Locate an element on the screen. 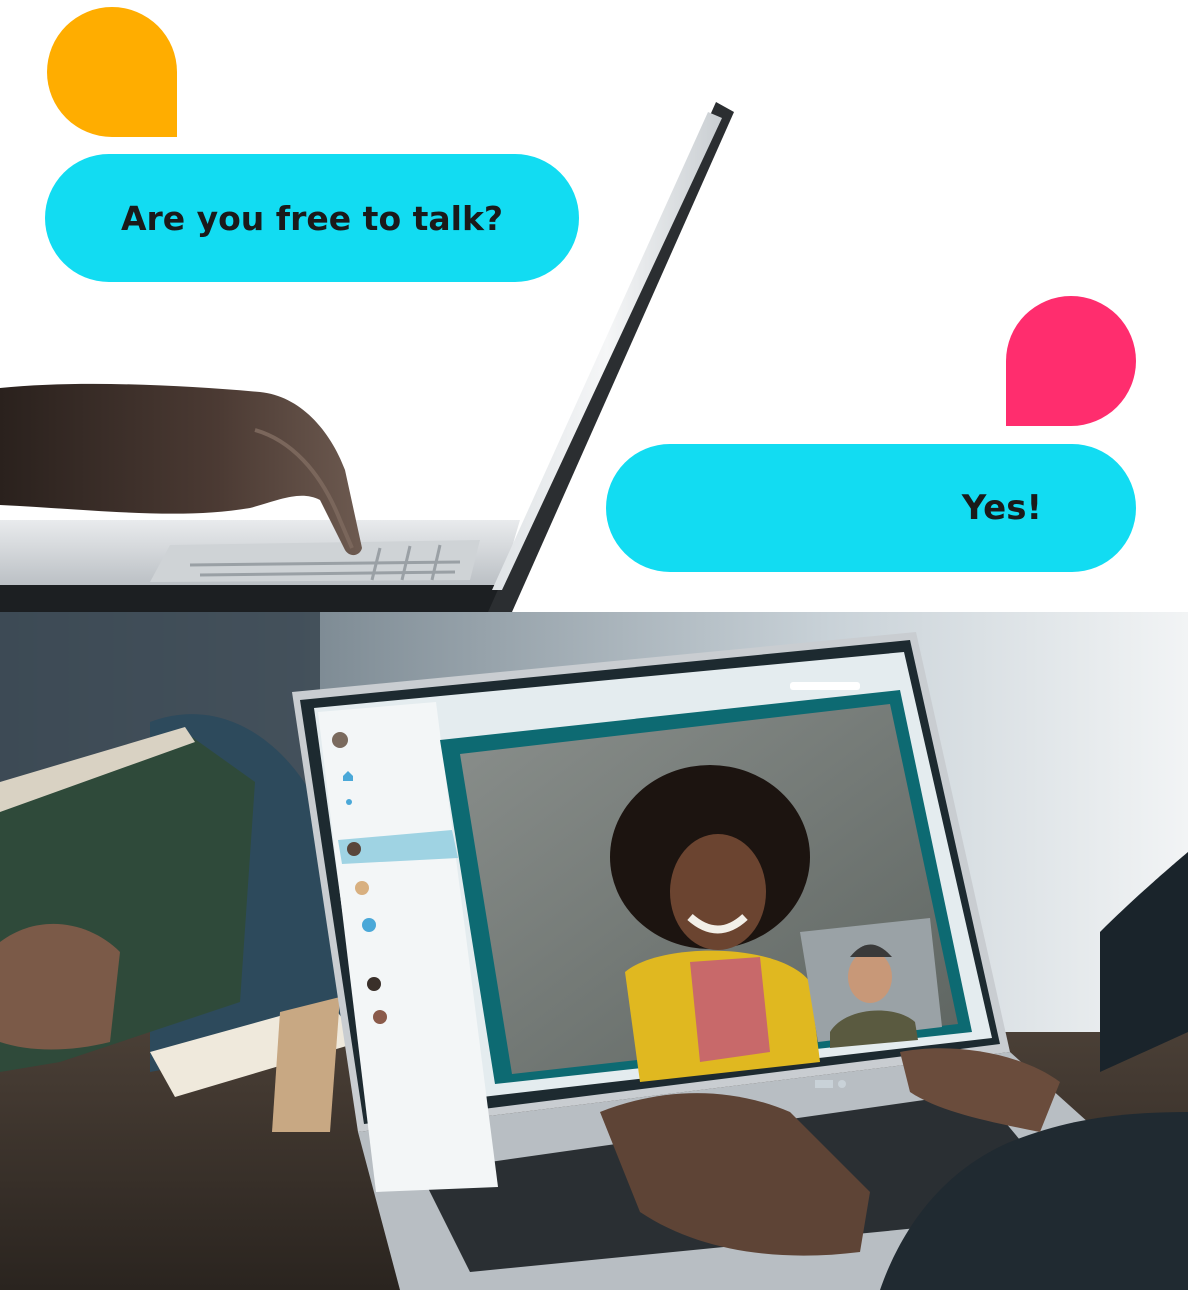 This screenshot has height=1290, width=1188. left-hands is located at coordinates (60, 986).